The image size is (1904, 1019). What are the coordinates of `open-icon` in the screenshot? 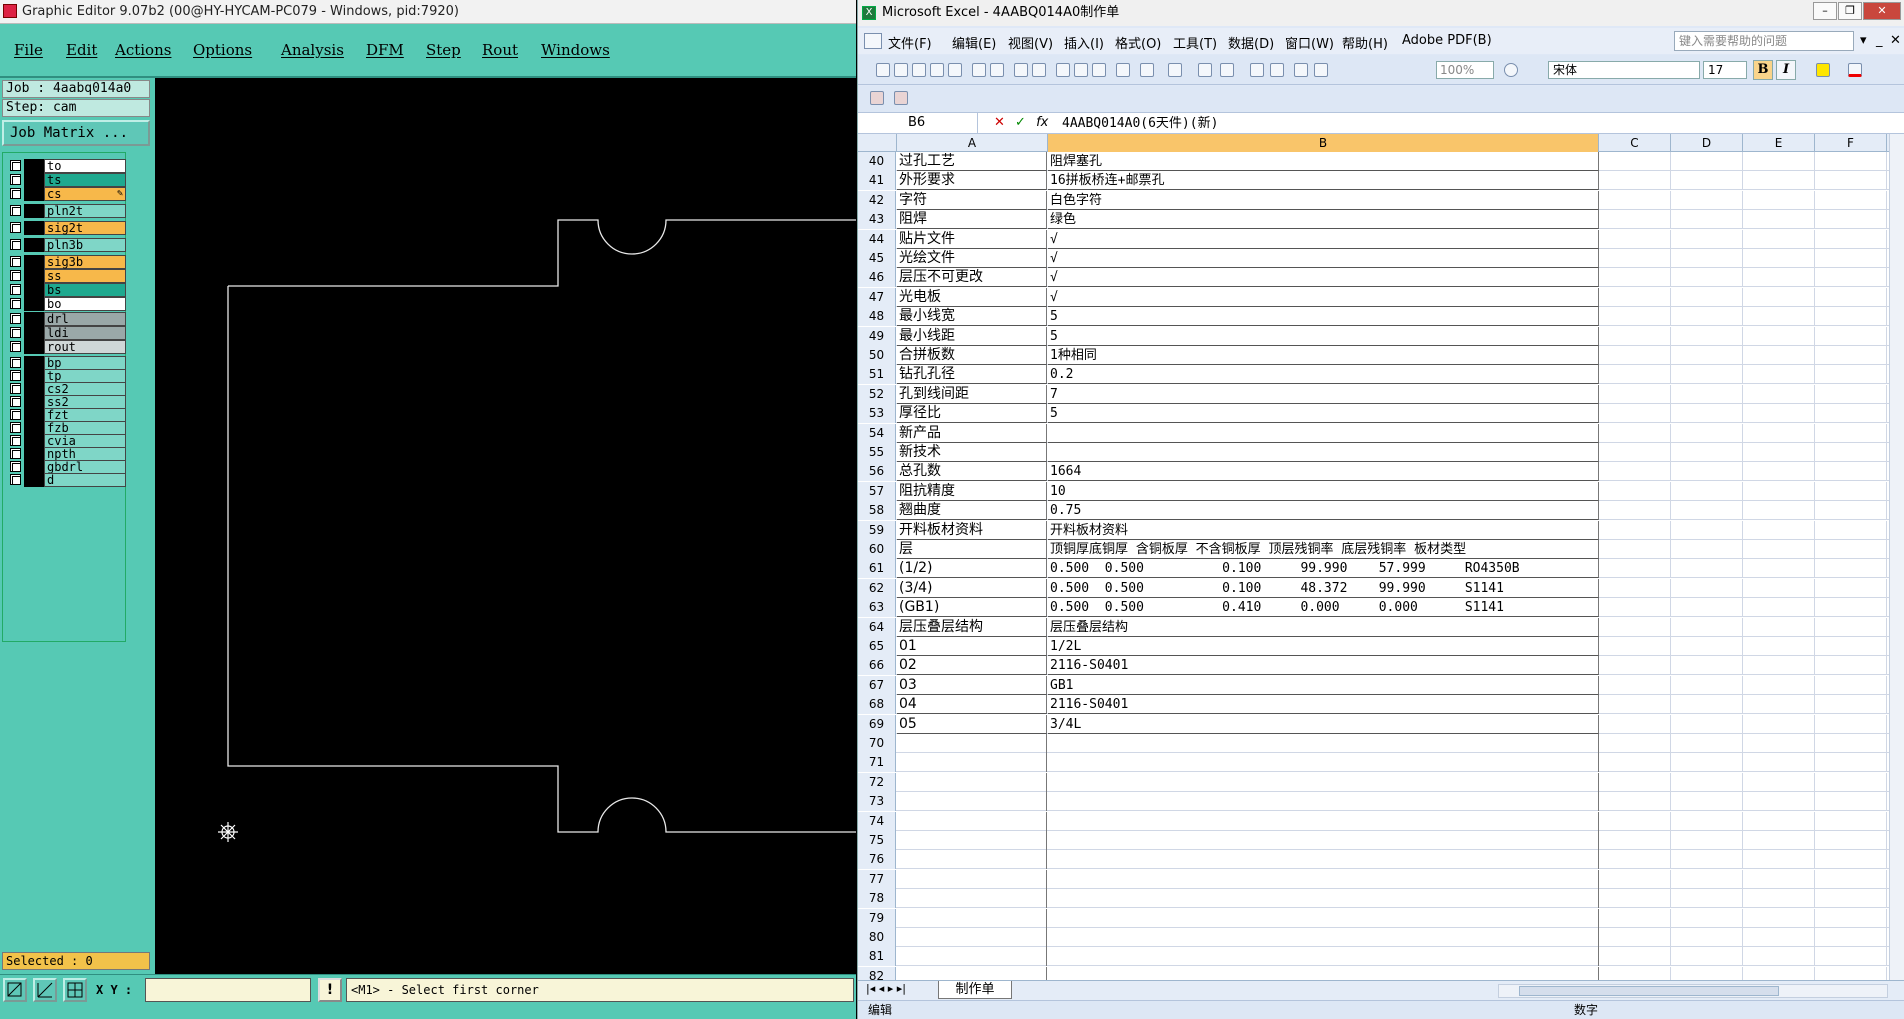 It's located at (901, 70).